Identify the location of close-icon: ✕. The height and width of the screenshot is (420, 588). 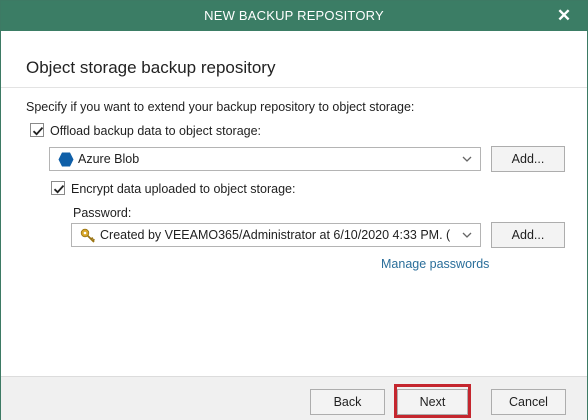
(564, 16).